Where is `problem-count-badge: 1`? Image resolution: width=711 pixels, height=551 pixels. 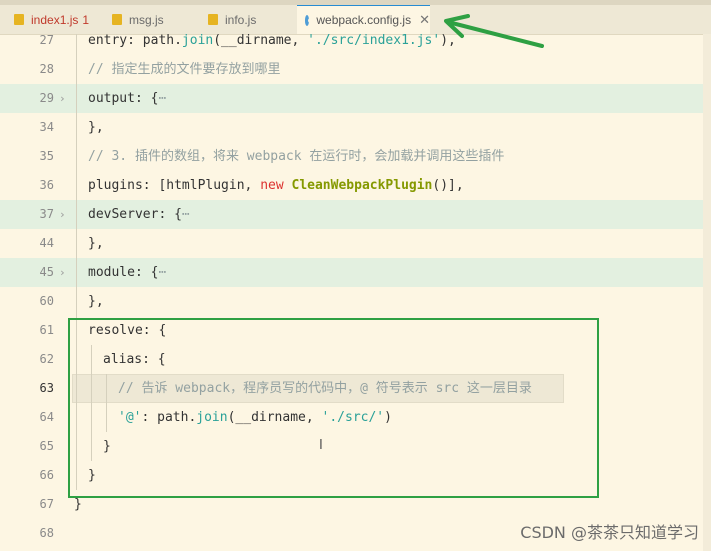 problem-count-badge: 1 is located at coordinates (86, 19).